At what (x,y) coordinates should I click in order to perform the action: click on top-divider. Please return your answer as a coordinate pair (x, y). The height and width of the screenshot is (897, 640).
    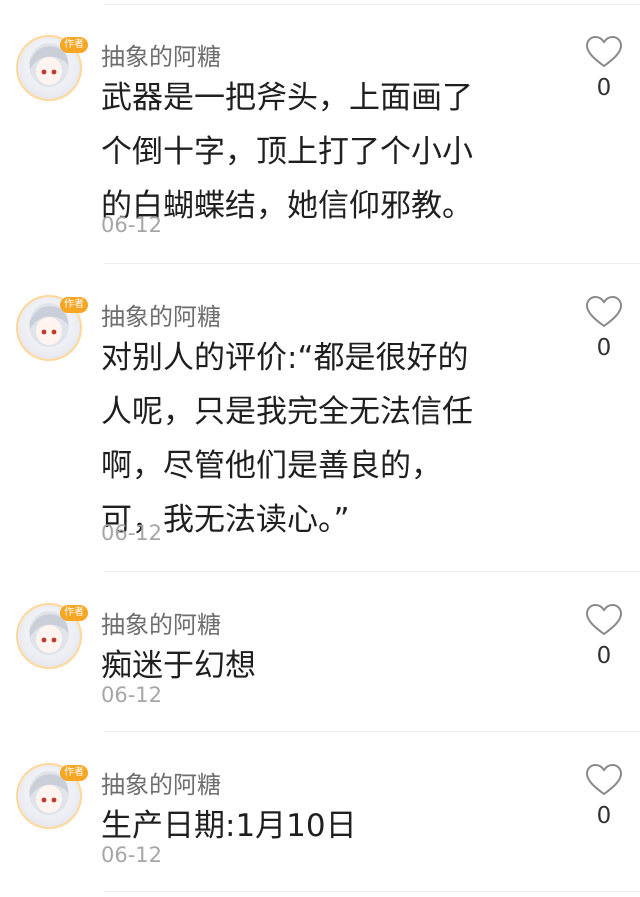
    Looking at the image, I should click on (372, 4).